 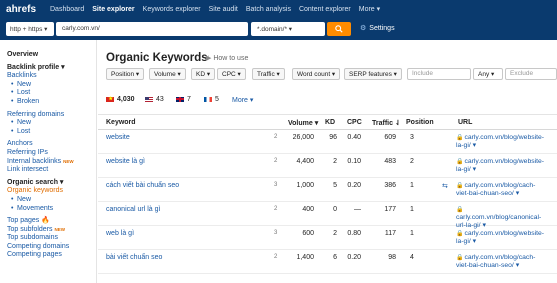 I want to click on keyword-link: website là gì, so click(x=125, y=161).